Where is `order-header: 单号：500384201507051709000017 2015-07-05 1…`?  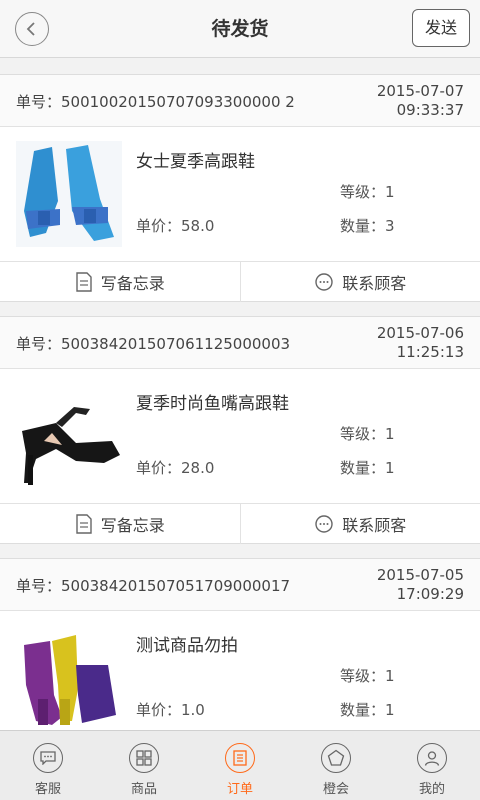 order-header: 单号：500384201507051709000017 2015-07-05 1… is located at coordinates (240, 585).